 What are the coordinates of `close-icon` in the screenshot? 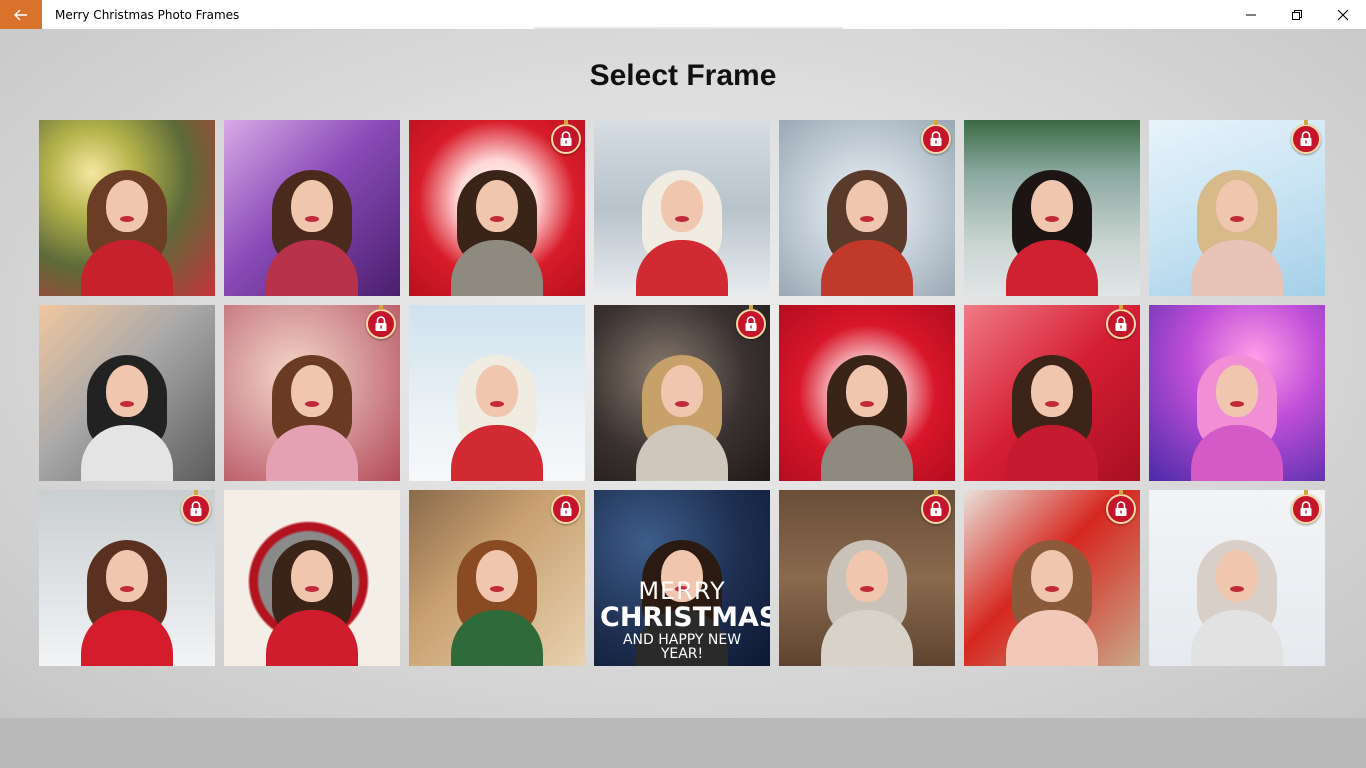 It's located at (1343, 14).